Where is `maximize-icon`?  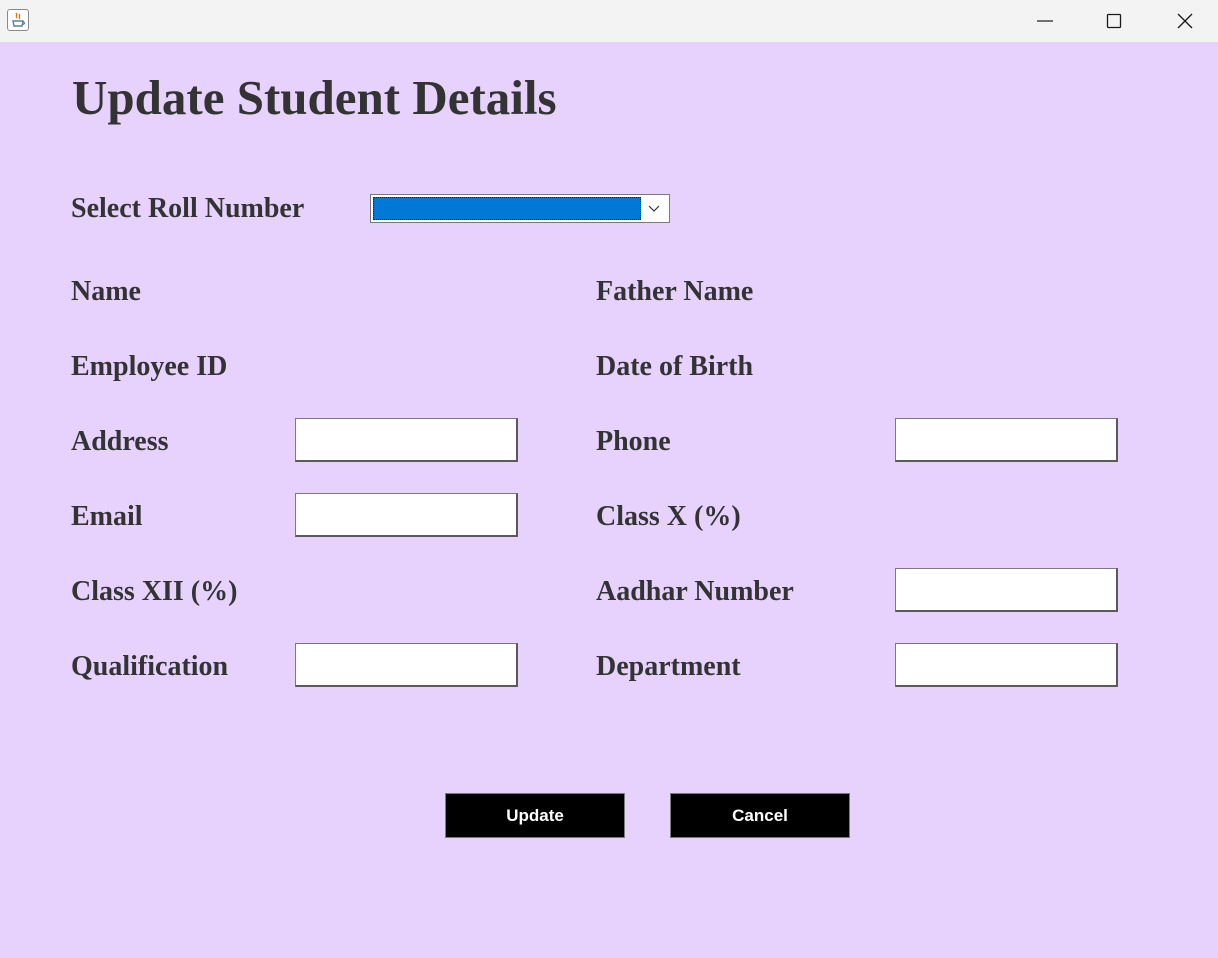 maximize-icon is located at coordinates (1114, 21).